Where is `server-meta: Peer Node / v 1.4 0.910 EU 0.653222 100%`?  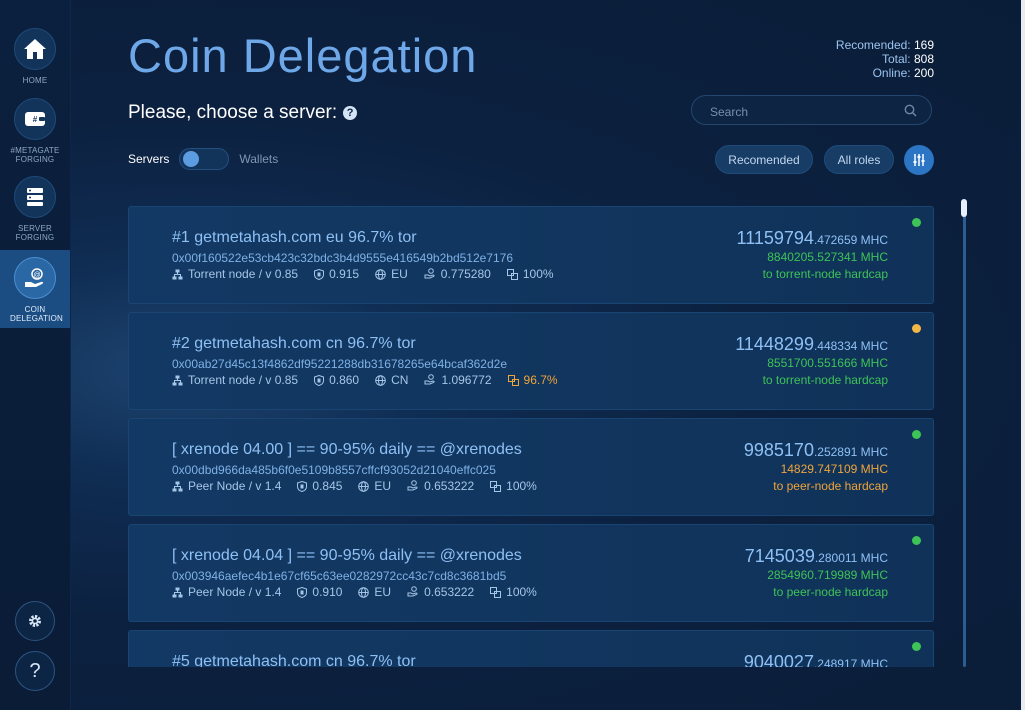 server-meta: Peer Node / v 1.4 0.910 EU 0.653222 100% is located at coordinates (362, 592).